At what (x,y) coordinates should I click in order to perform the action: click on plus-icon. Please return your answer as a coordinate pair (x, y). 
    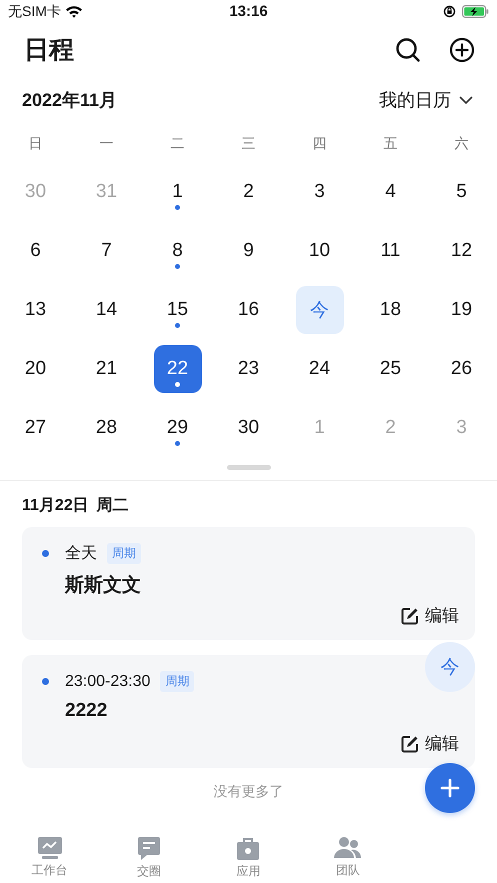
    Looking at the image, I should click on (450, 788).